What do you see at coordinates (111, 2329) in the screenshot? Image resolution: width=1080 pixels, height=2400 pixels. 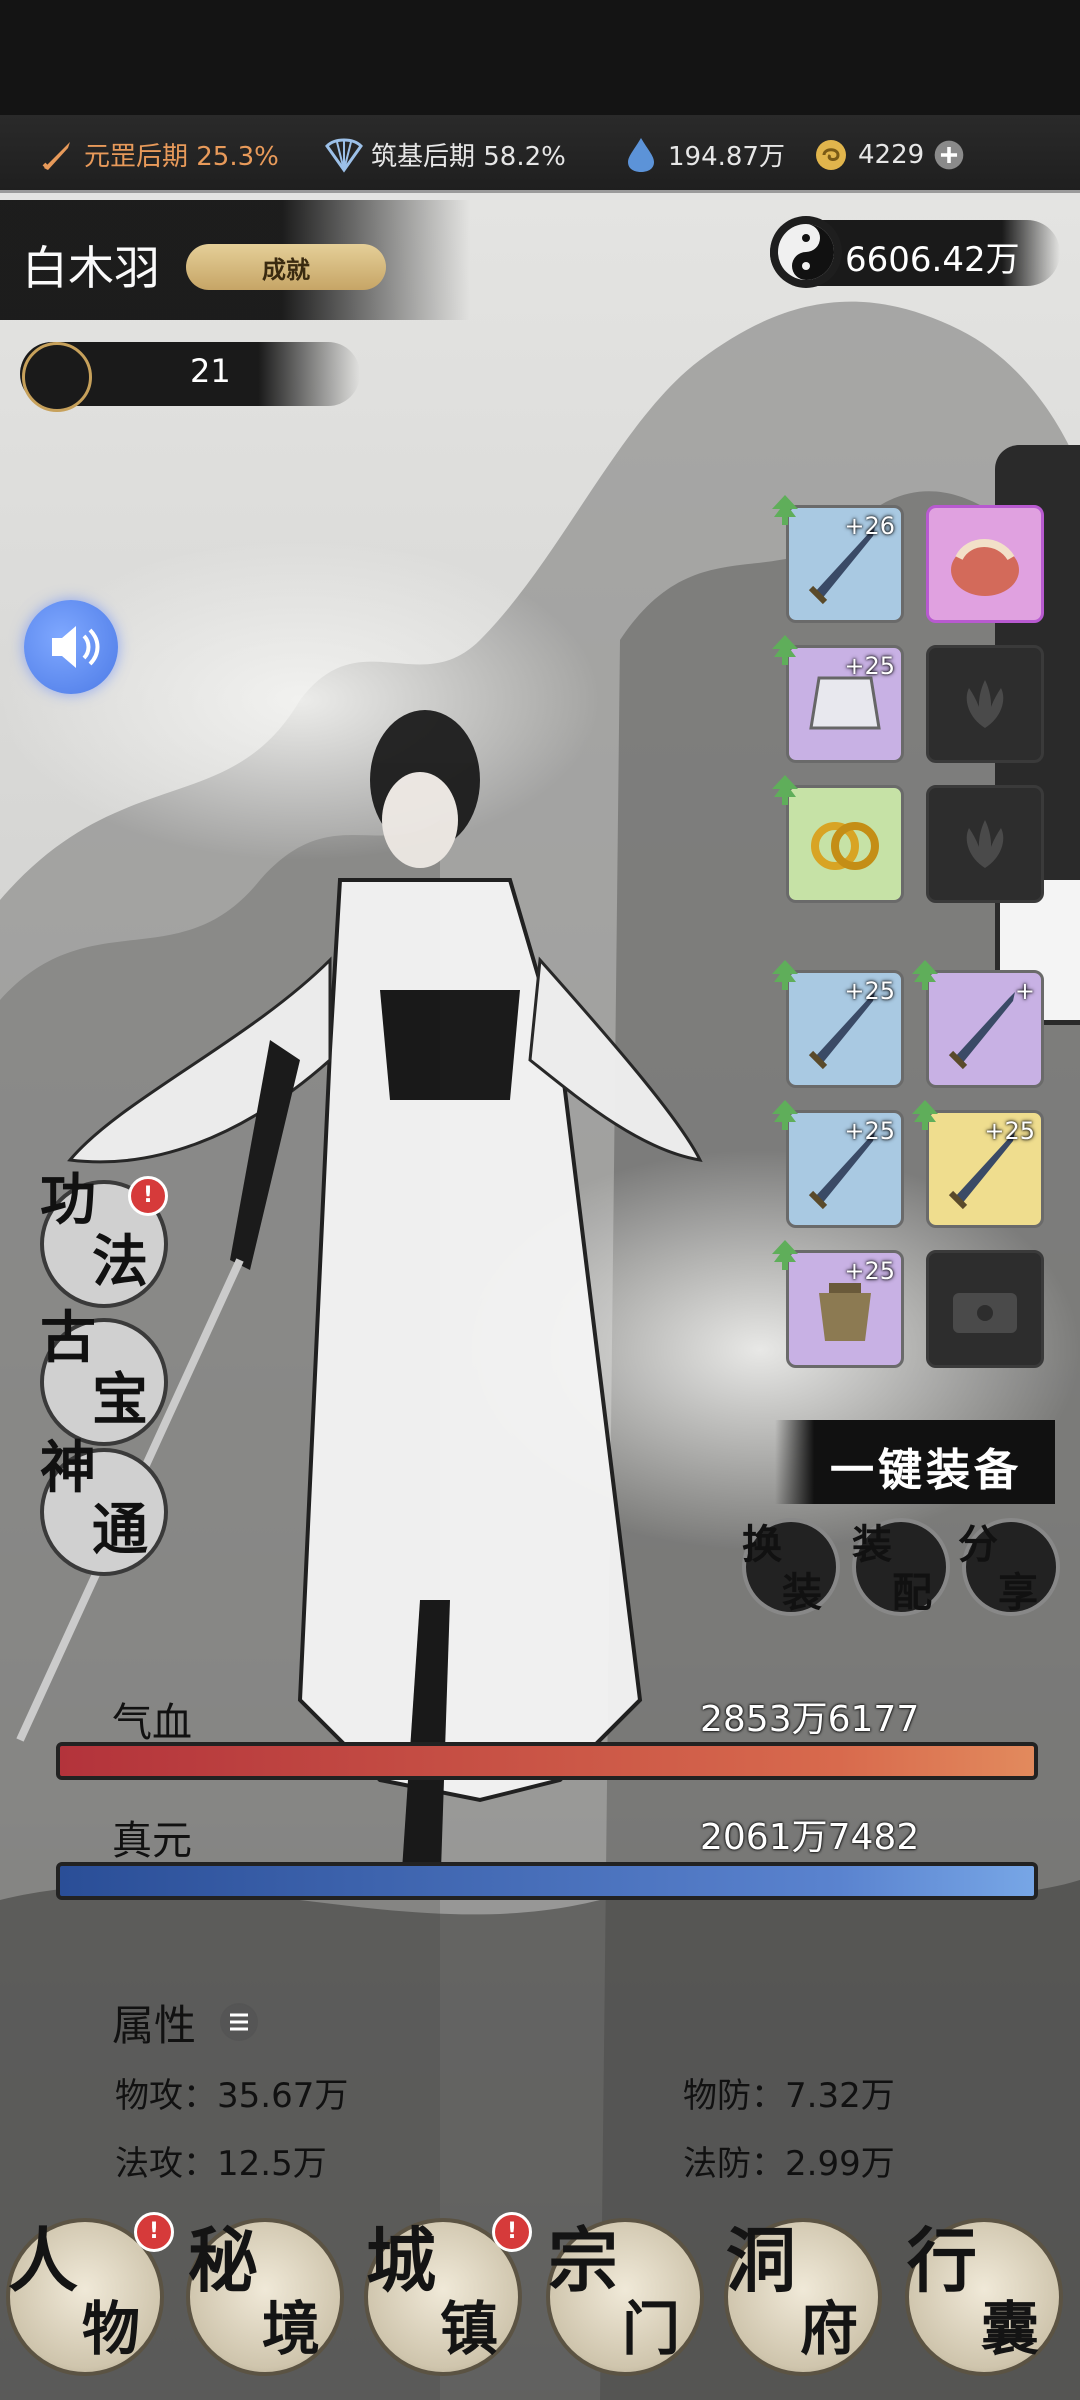 I see `nav-label-sub: 物` at bounding box center [111, 2329].